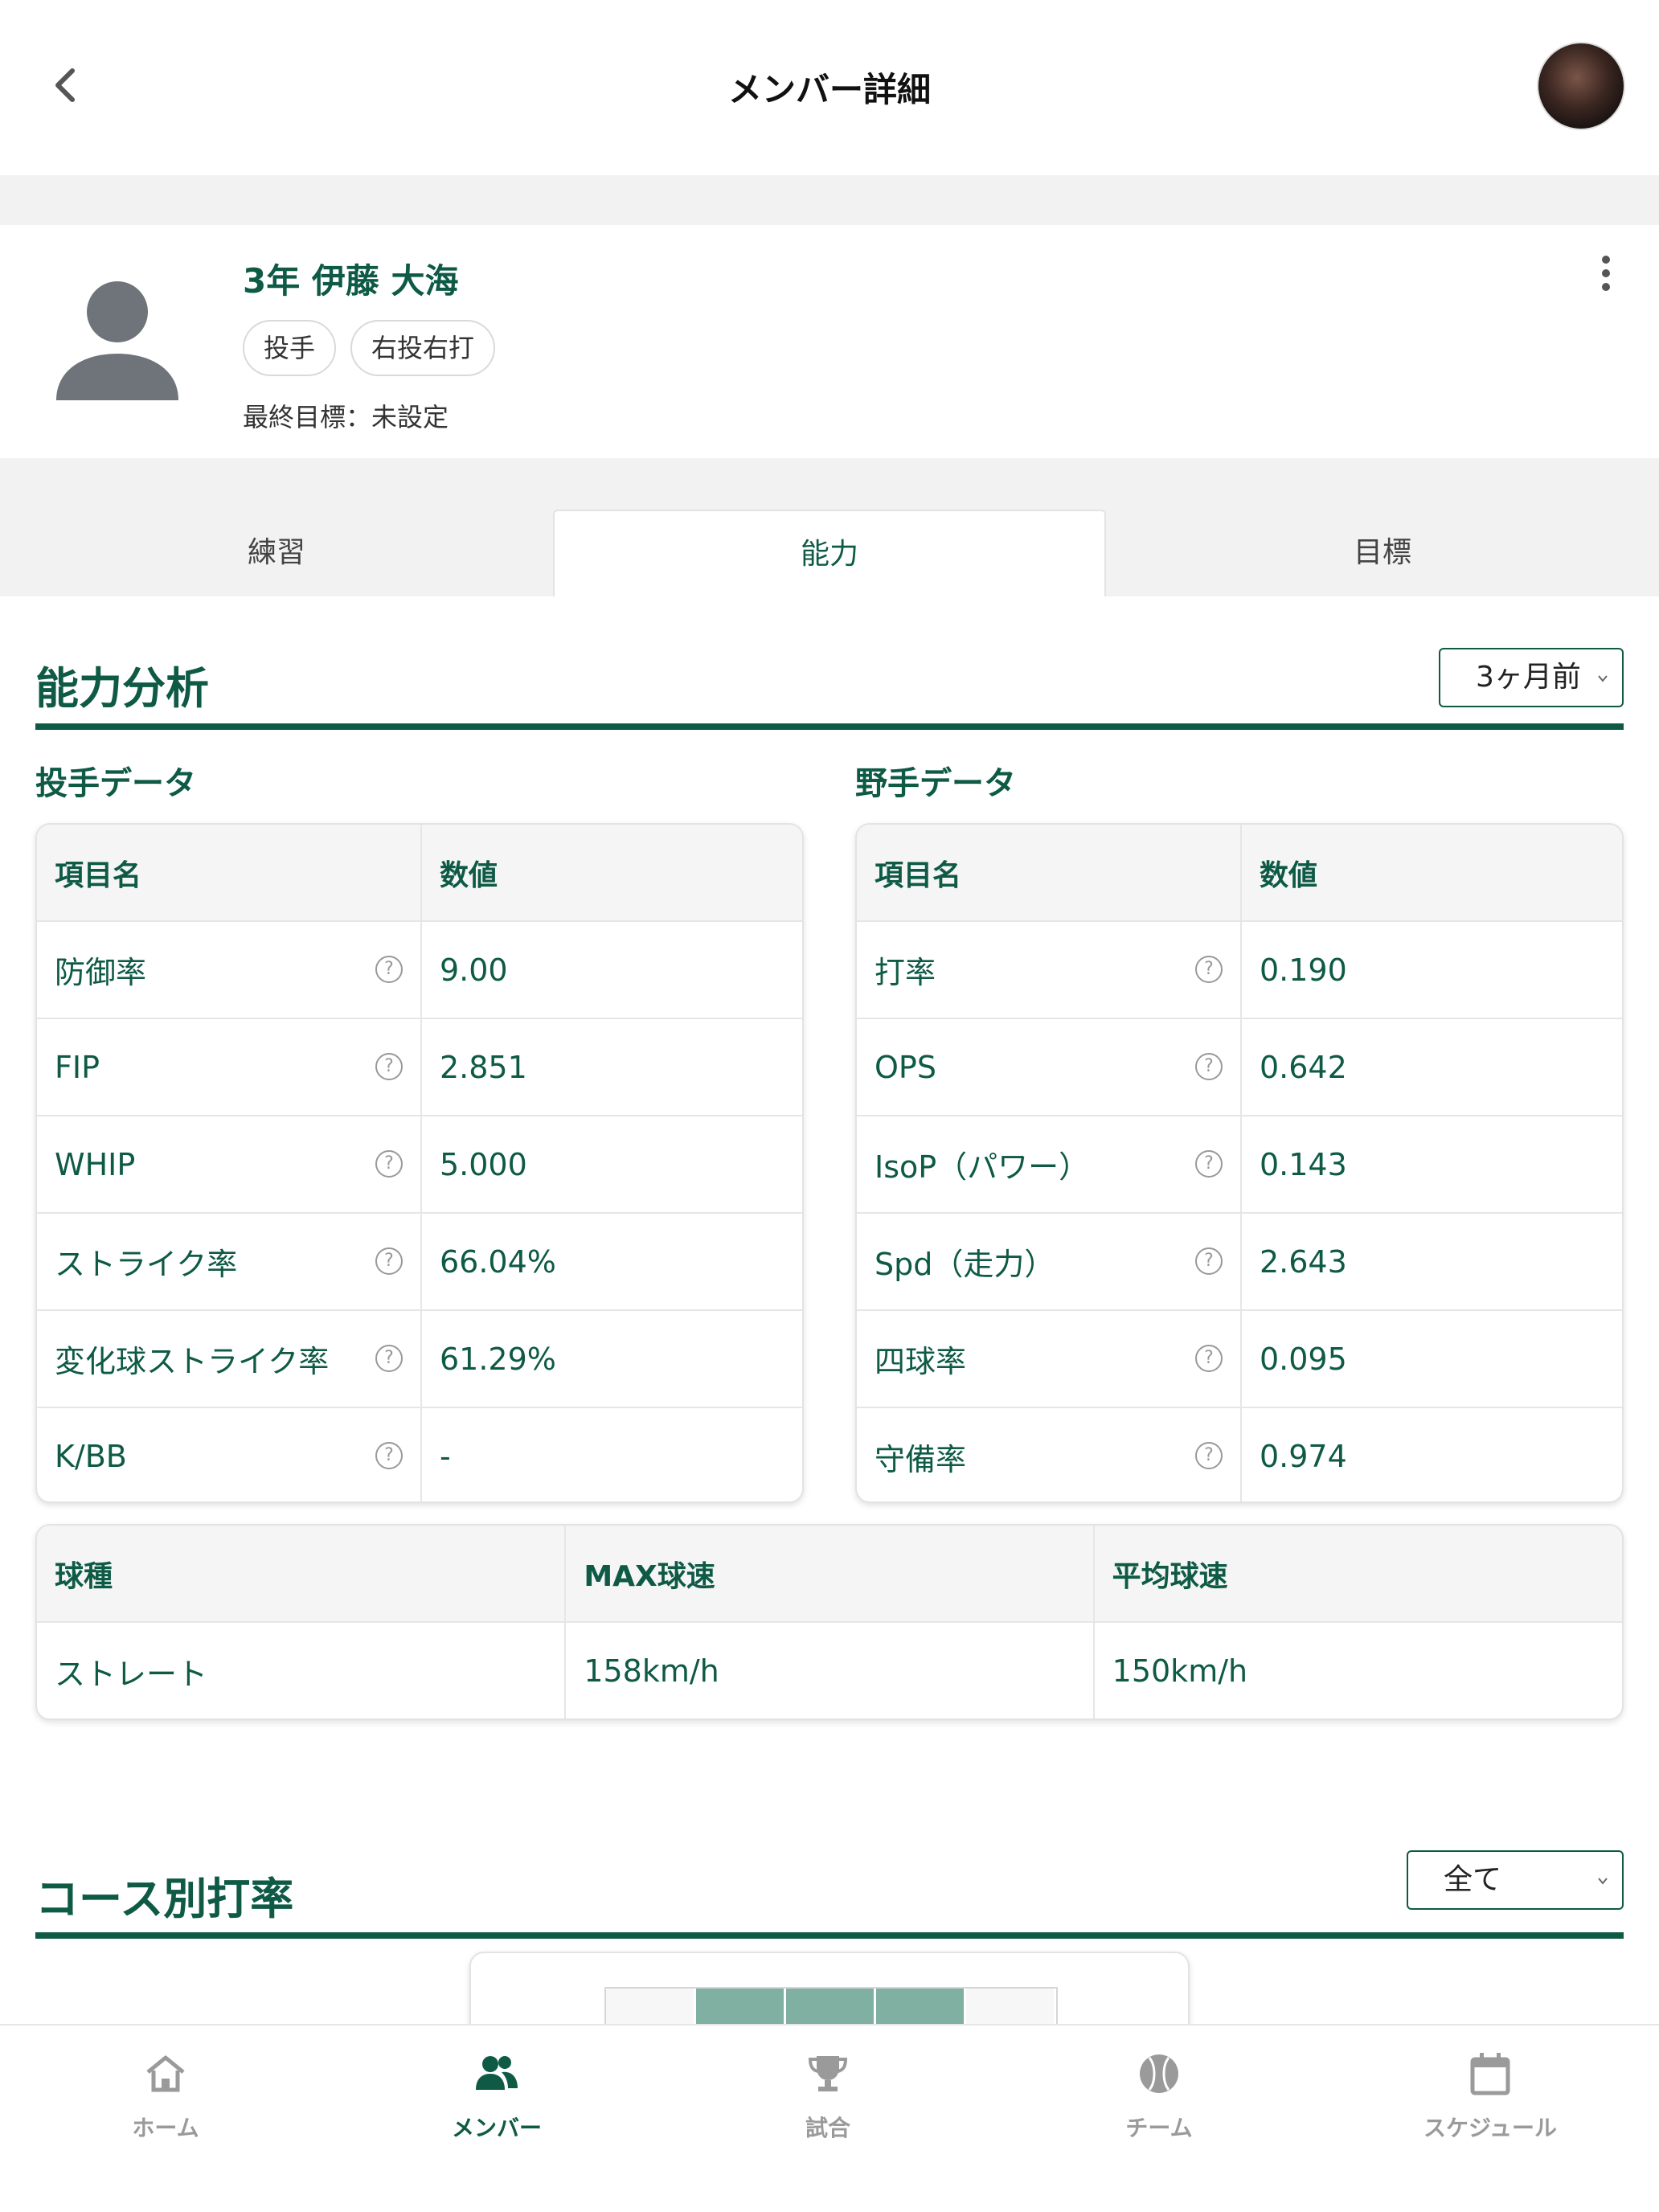 The image size is (1659, 2212). Describe the element at coordinates (1049, 1454) in the screenshot. I see `stat-name-cell: 守備率?` at that location.